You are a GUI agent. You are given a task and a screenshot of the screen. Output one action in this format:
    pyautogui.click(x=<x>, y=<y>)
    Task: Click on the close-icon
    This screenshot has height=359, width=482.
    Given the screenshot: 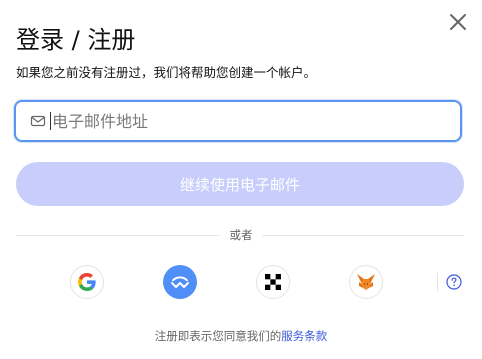 What is the action you would take?
    pyautogui.click(x=458, y=22)
    